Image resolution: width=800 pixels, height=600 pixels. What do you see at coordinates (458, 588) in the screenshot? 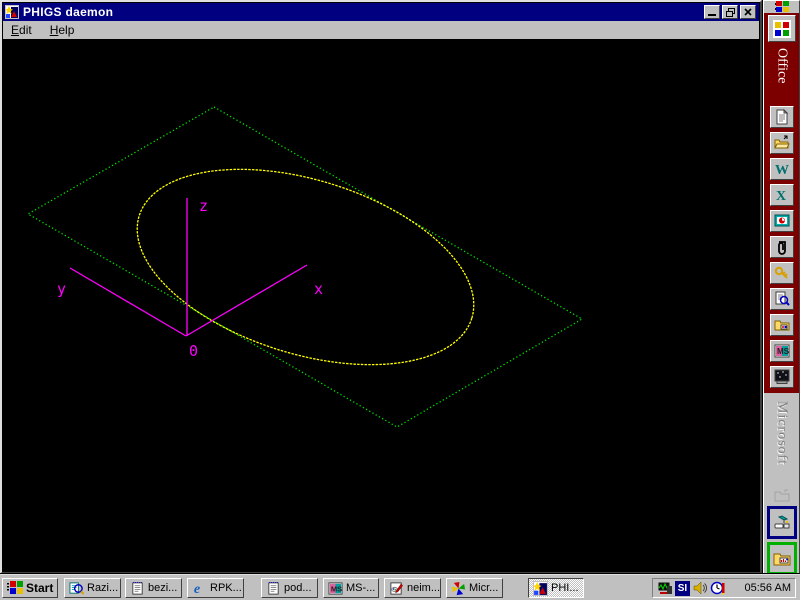
I see `office-app-icon` at bounding box center [458, 588].